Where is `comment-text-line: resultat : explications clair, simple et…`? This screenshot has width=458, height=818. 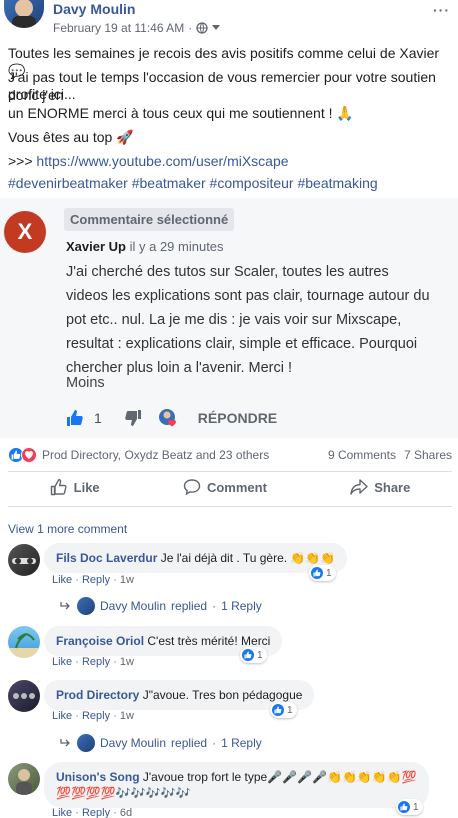
comment-text-line: resultat : explications clair, simple et… is located at coordinates (242, 344).